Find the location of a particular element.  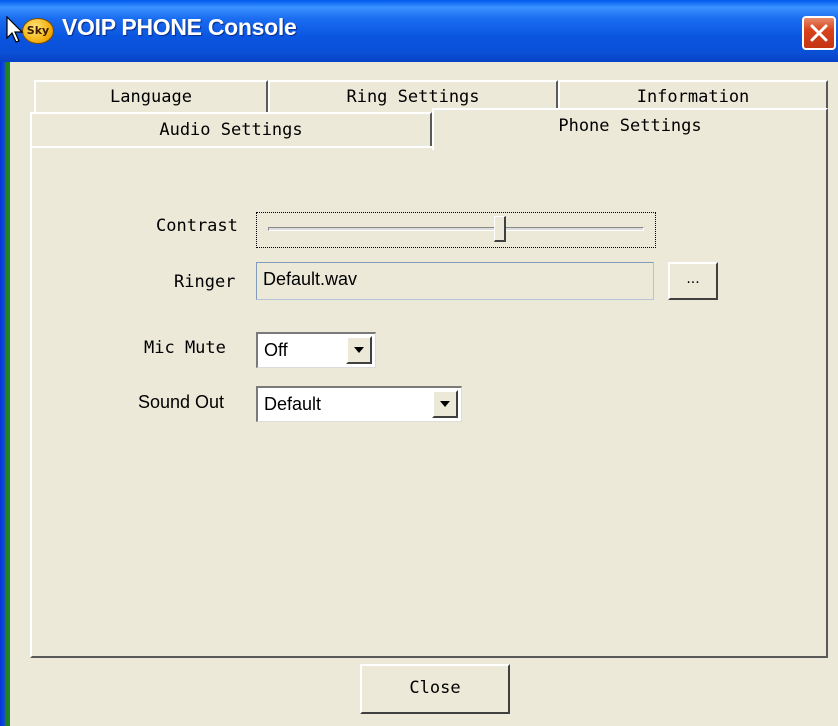

contrast-slider-track is located at coordinates (456, 229).